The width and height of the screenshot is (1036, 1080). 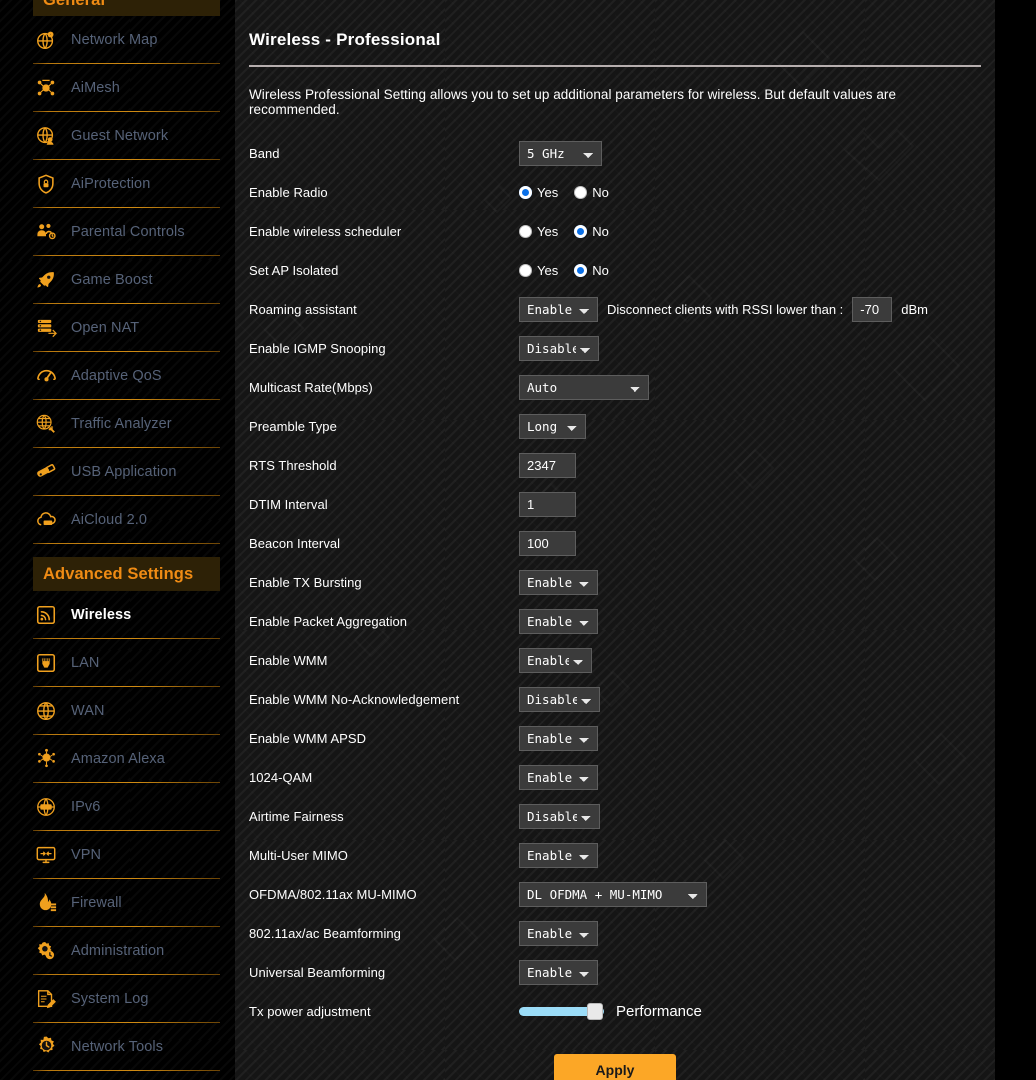 What do you see at coordinates (354, 699) in the screenshot?
I see `label-wmm-no-ack: Enable WMM No-Acknowledgement` at bounding box center [354, 699].